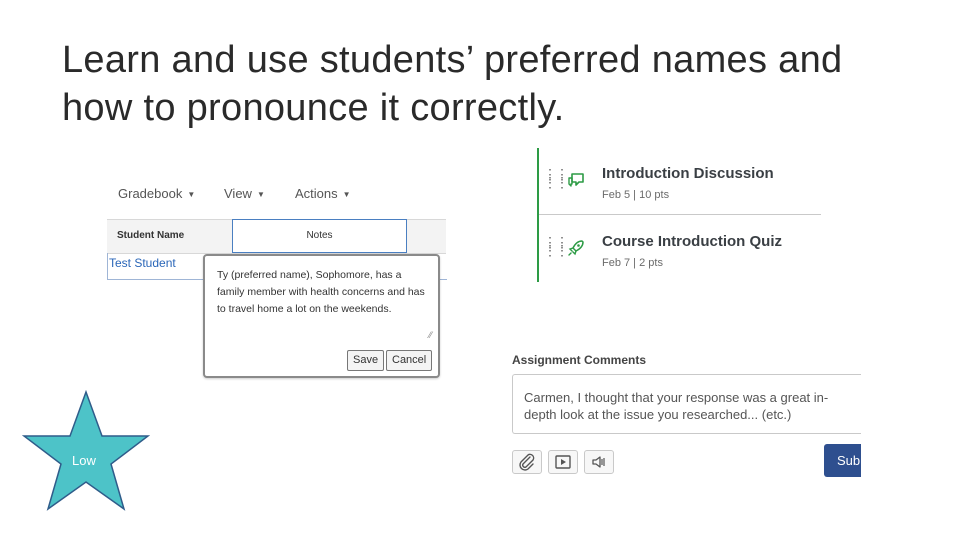 Image resolution: width=960 pixels, height=540 pixels. Describe the element at coordinates (576, 248) in the screenshot. I see `quiz-rocket-icon` at that location.